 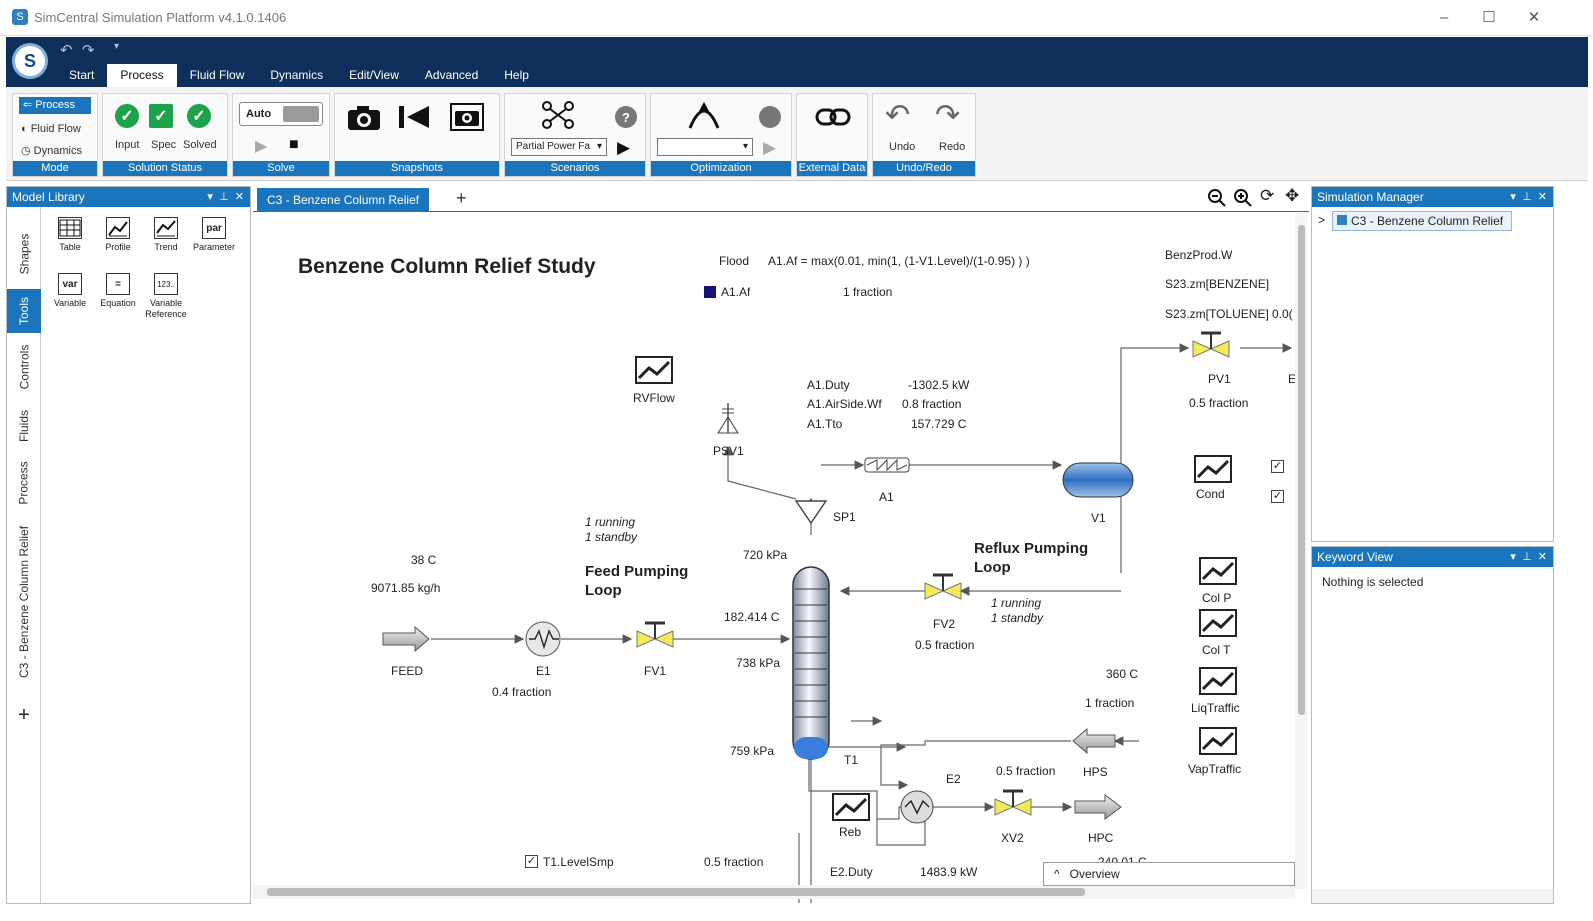 What do you see at coordinates (1277, 496) in the screenshot?
I see `cond-checkbox-2: ✓` at bounding box center [1277, 496].